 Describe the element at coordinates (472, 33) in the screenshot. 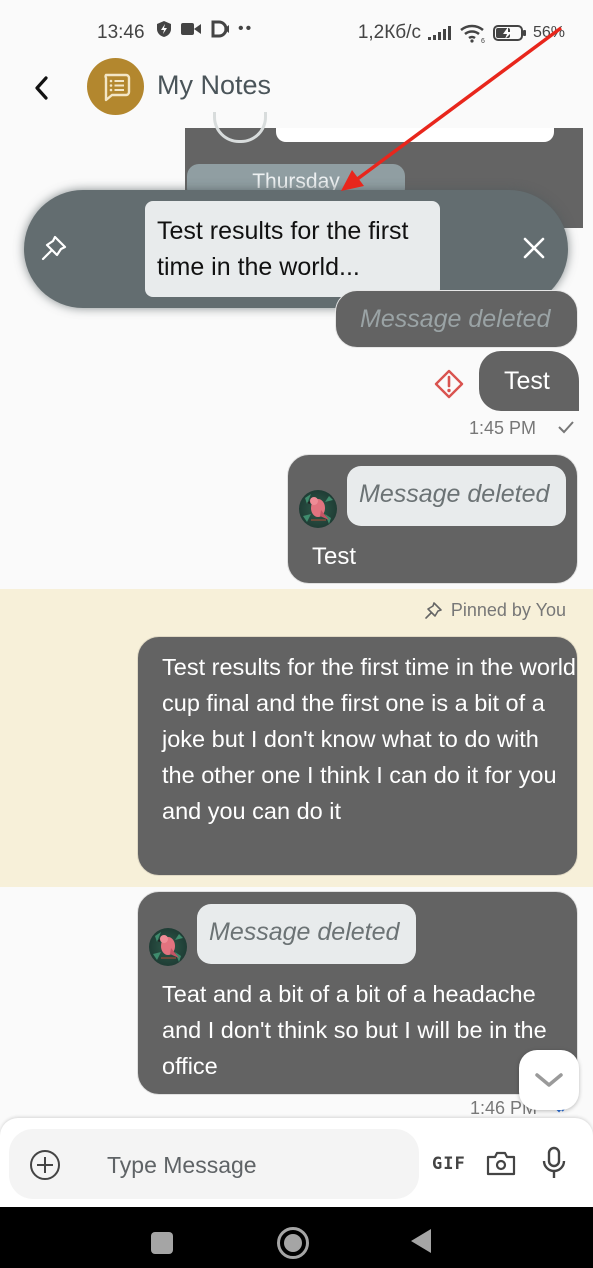

I see `wifi-icon: 6` at that location.